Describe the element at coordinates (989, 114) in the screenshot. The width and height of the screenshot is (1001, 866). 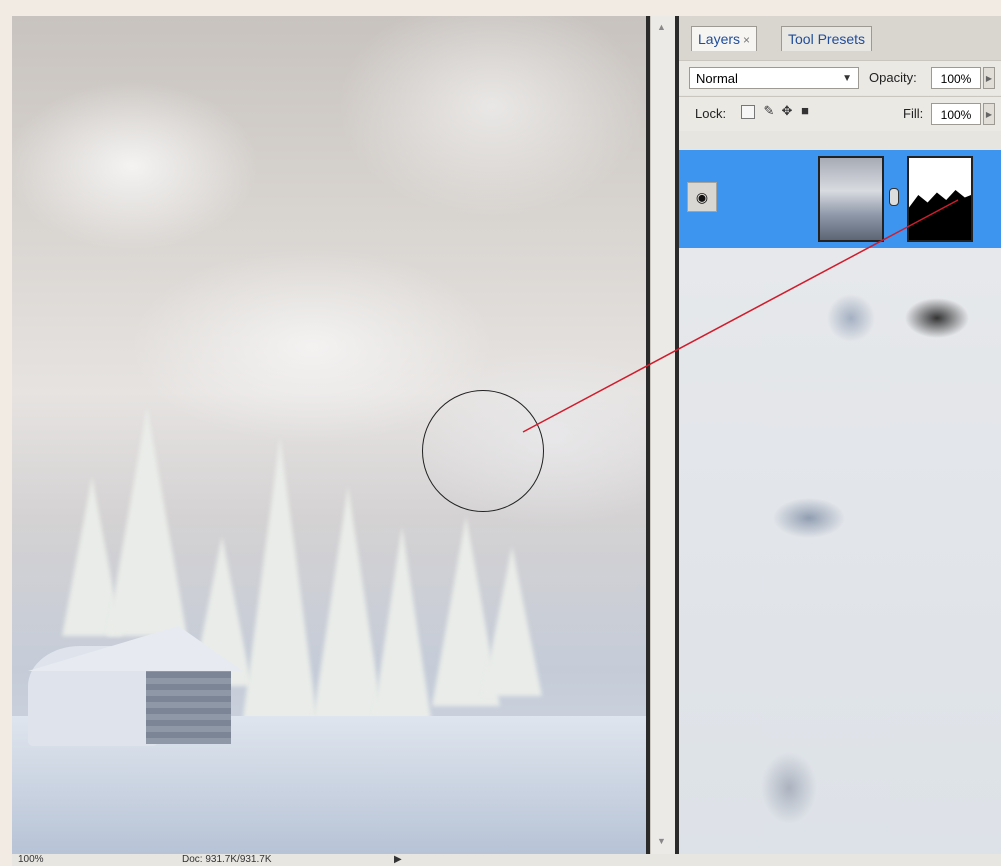
I see `fill-stepper: ▶` at that location.